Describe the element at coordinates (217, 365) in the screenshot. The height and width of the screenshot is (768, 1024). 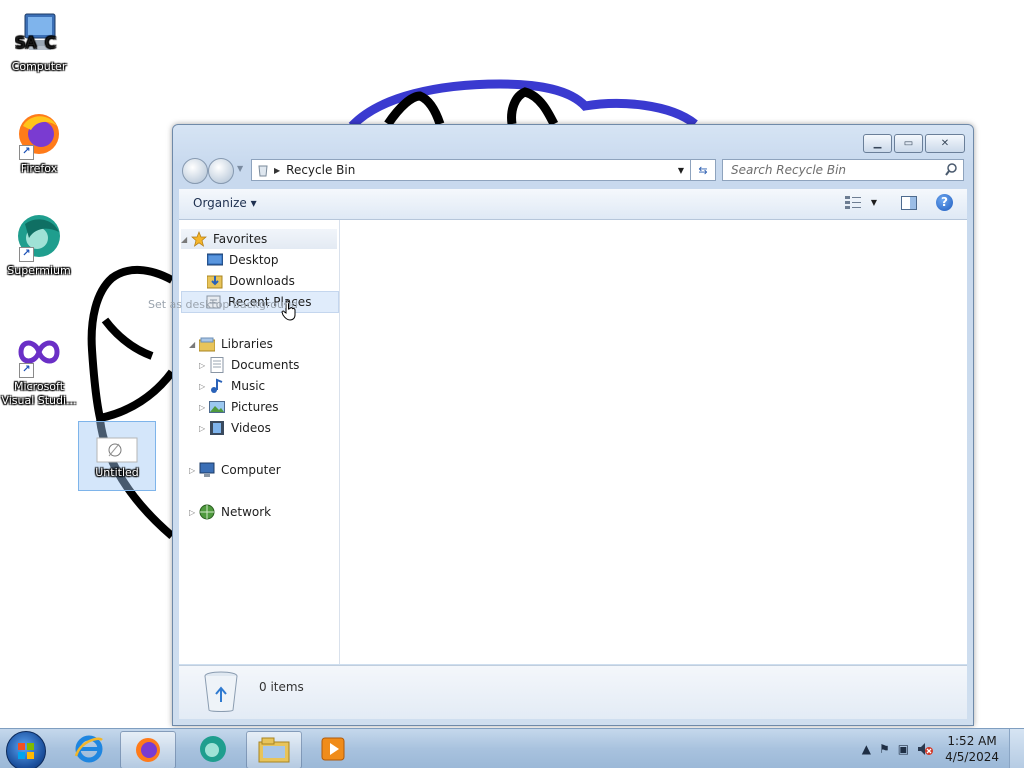
I see `documents-icon` at that location.